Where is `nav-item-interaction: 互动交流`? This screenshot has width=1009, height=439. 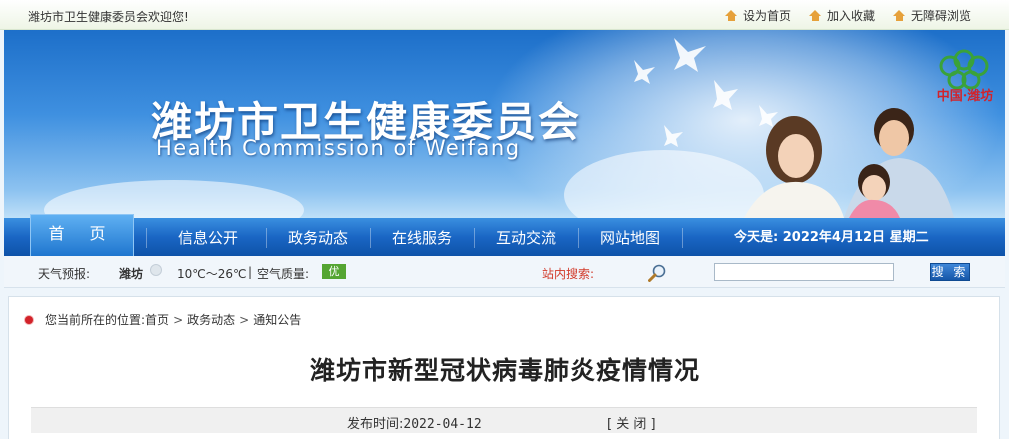
nav-item-interaction: 互动交流 is located at coordinates (526, 237).